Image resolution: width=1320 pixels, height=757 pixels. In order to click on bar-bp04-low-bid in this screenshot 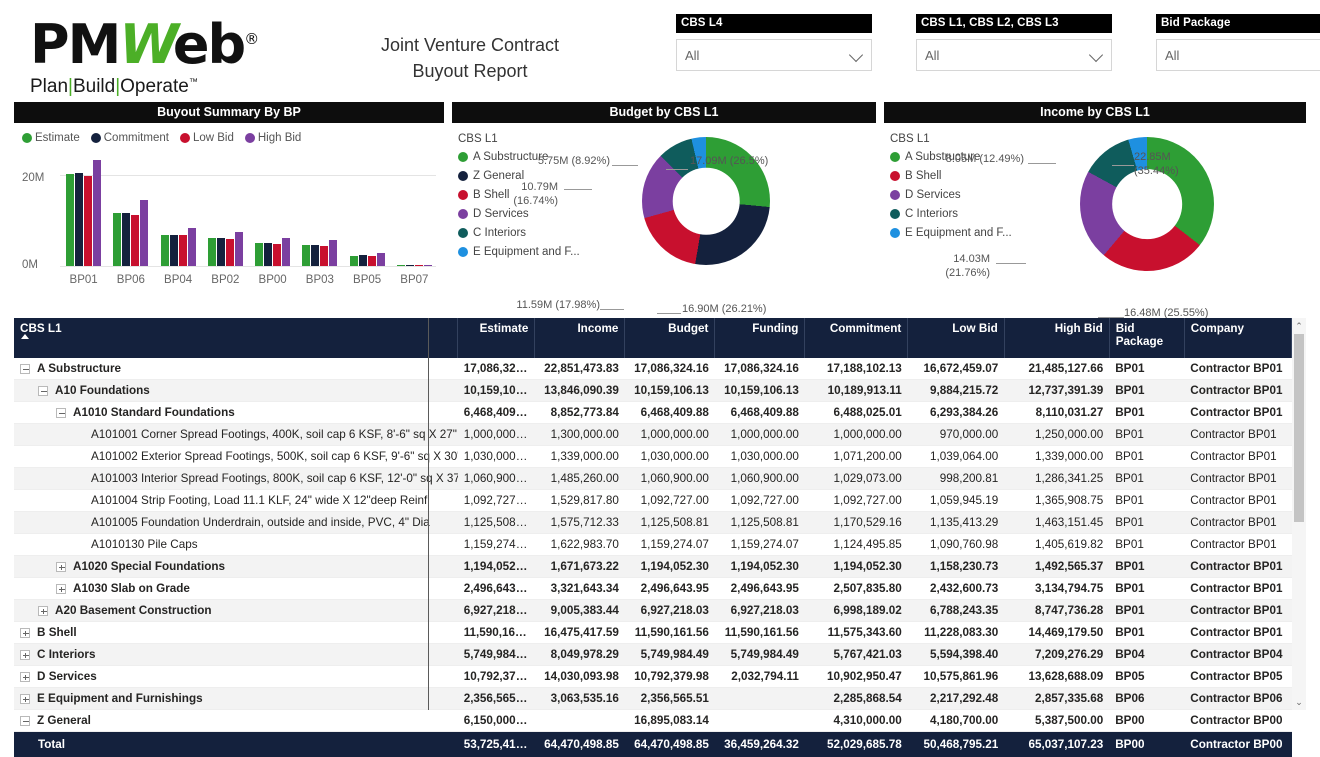, I will do `click(183, 250)`.